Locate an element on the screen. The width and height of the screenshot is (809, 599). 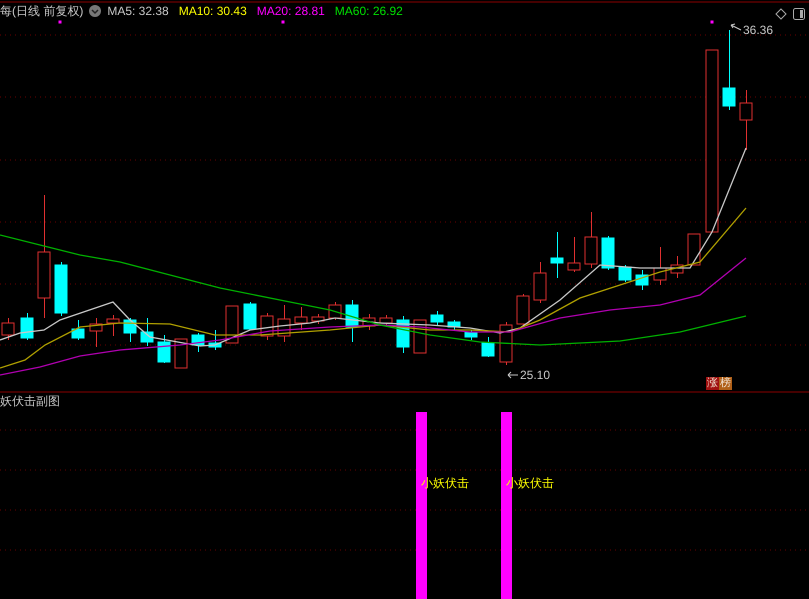
low-price-label: 25.10 is located at coordinates (535, 375).